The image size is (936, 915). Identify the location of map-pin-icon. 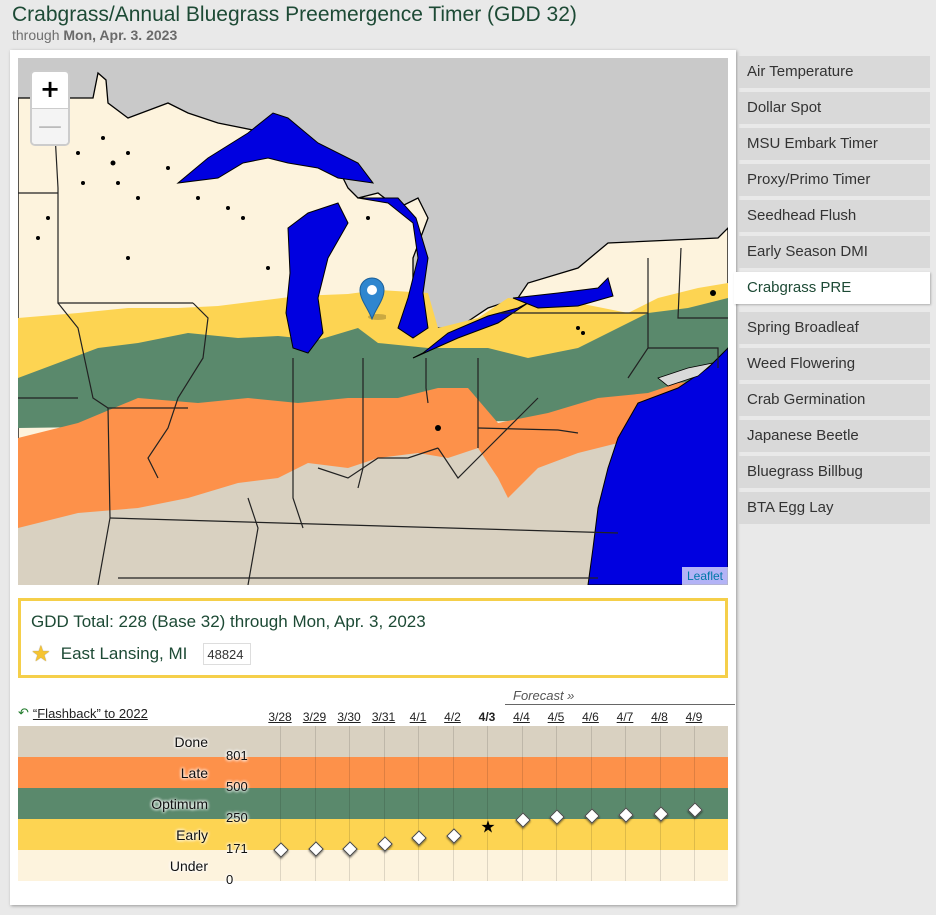
(372, 298).